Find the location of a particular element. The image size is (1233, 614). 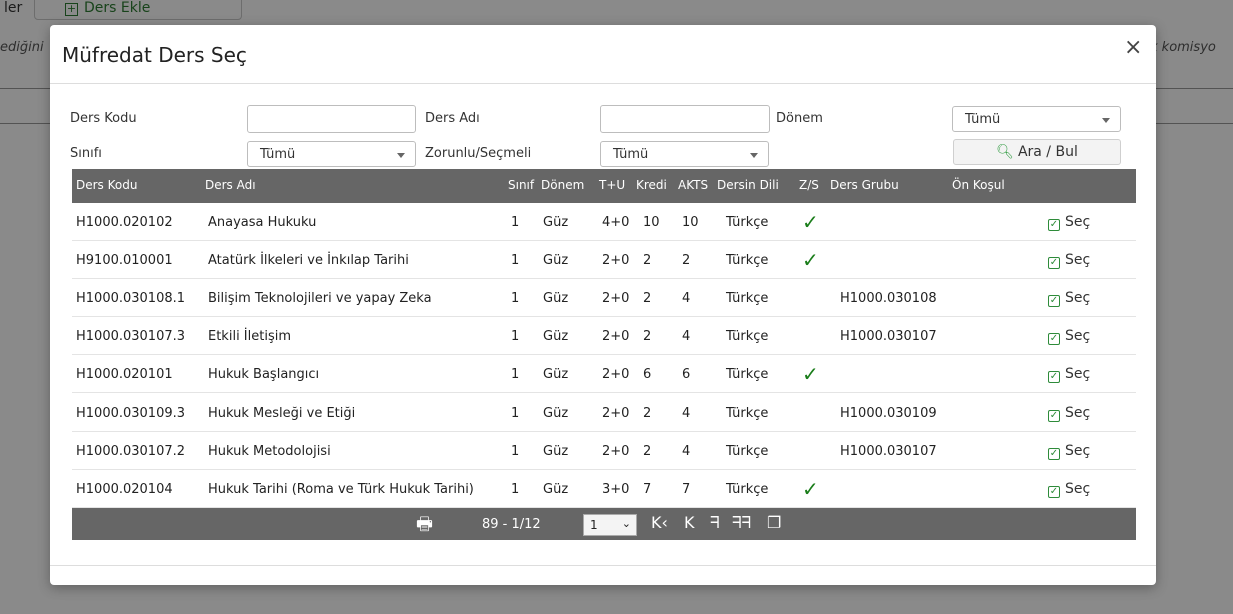

print-icon: 🖶︎ is located at coordinates (424, 527).